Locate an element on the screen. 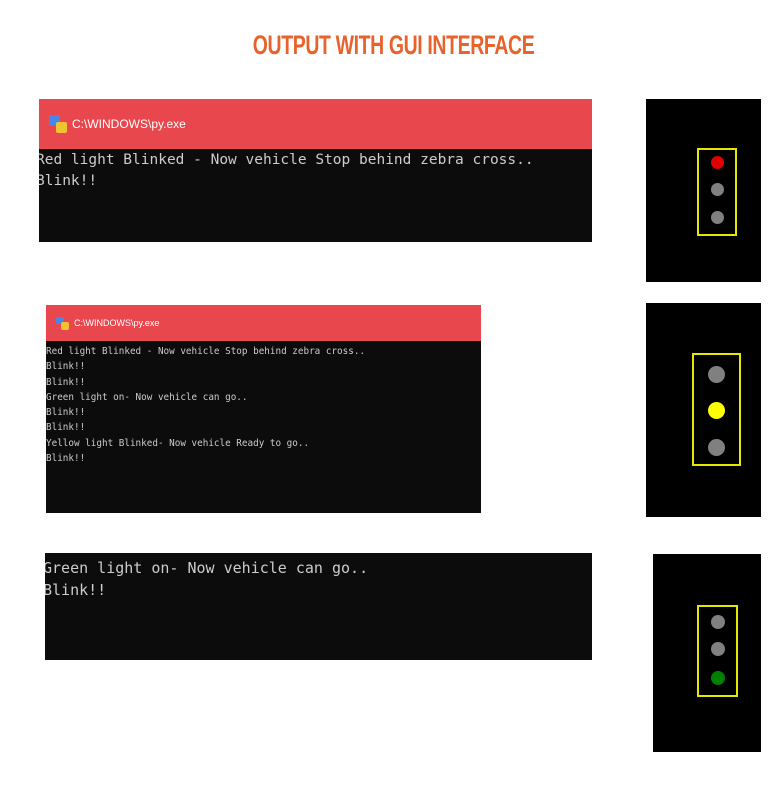  traffic-signal-panel-yellow is located at coordinates (703, 410).